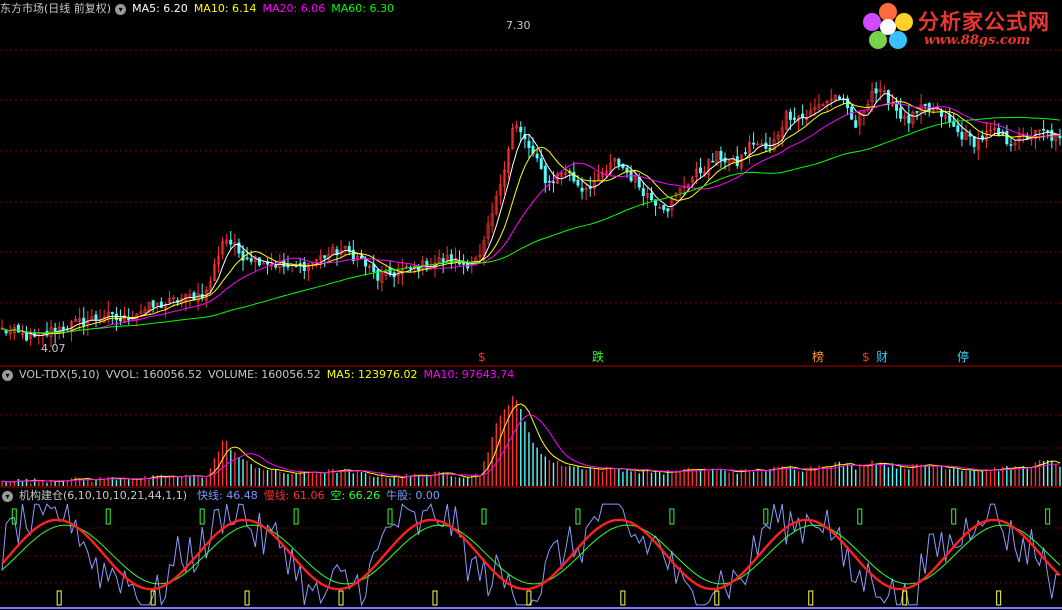  What do you see at coordinates (121, 9) in the screenshot?
I see `price-panel-menu-icon: ▾` at bounding box center [121, 9].